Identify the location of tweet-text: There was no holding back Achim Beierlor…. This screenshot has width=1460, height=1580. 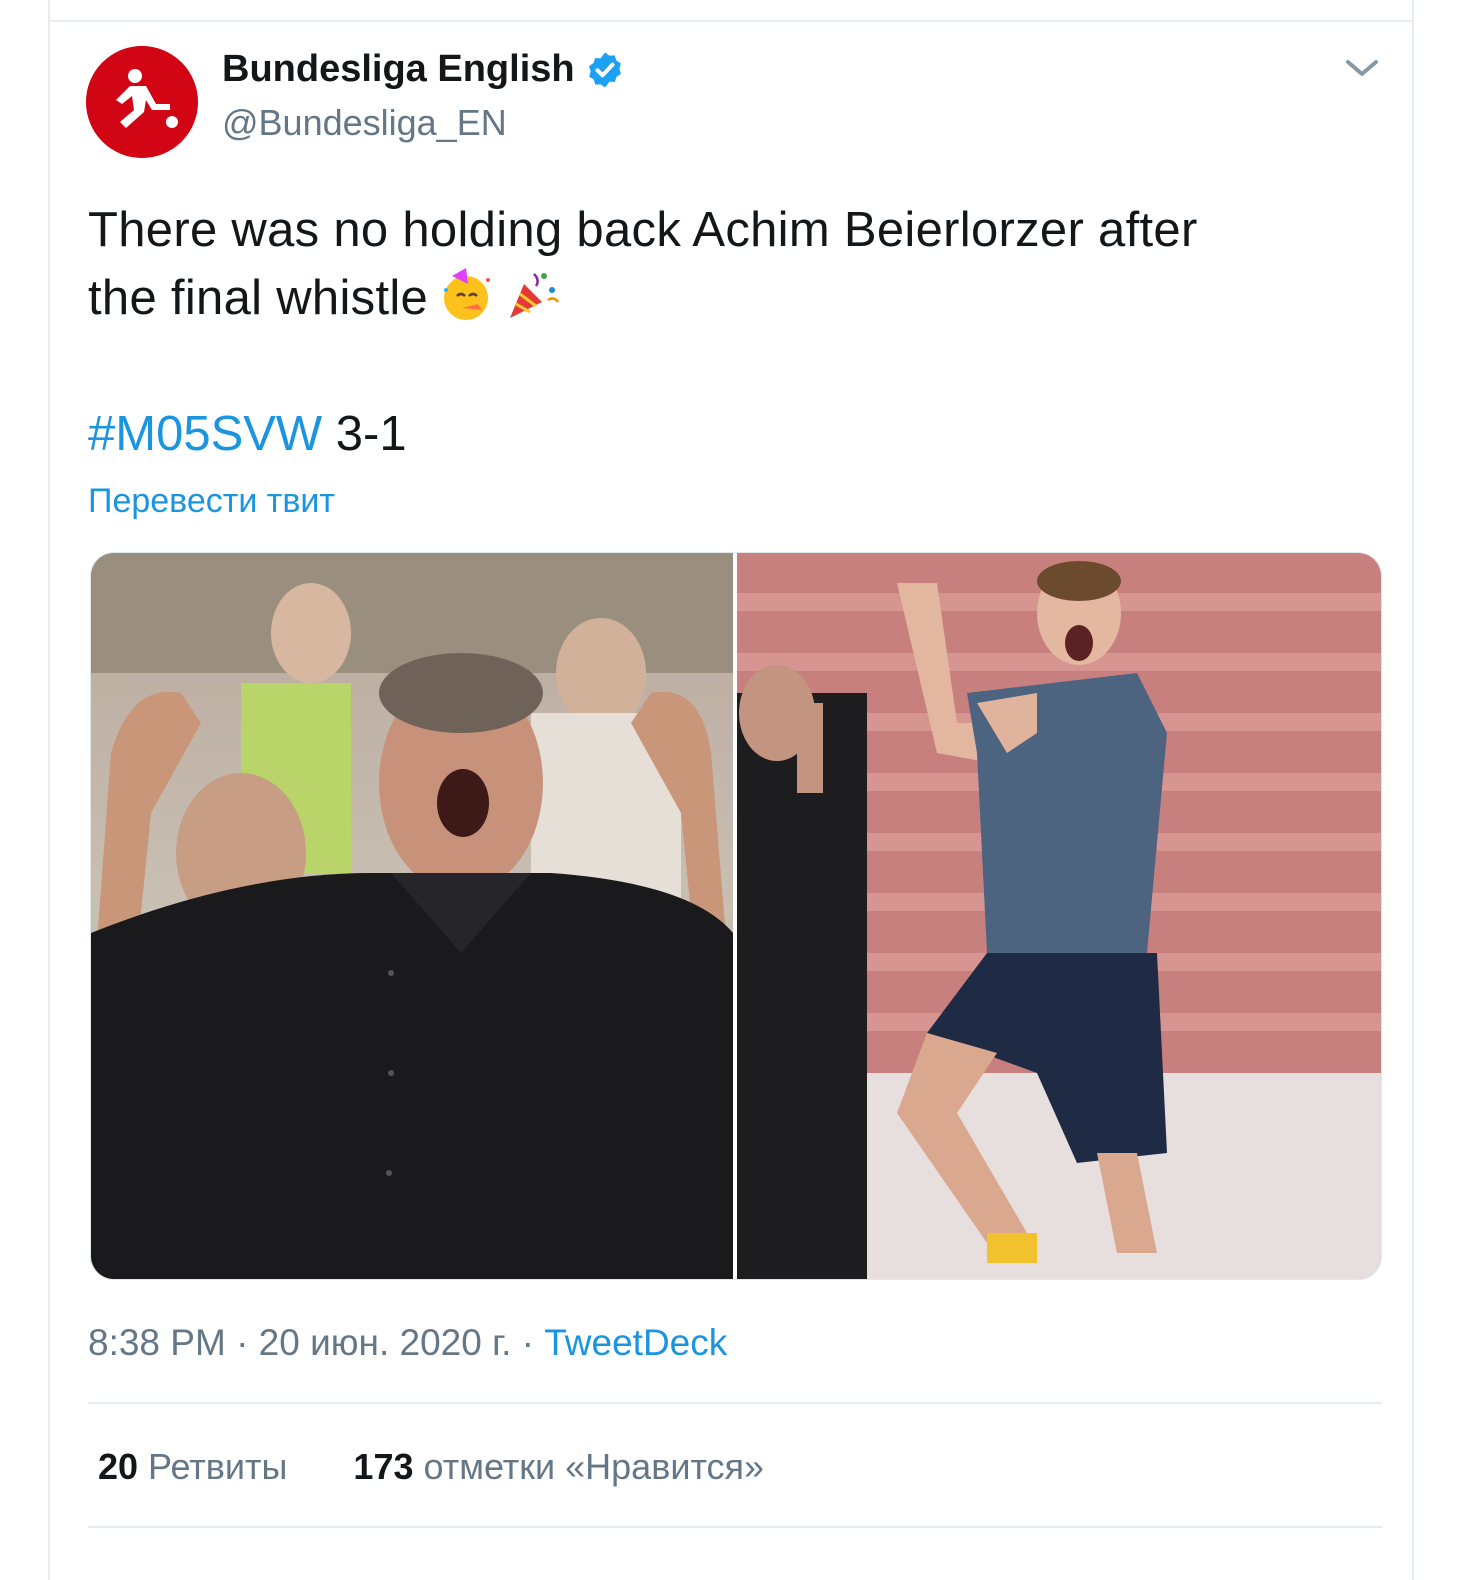
(738, 264).